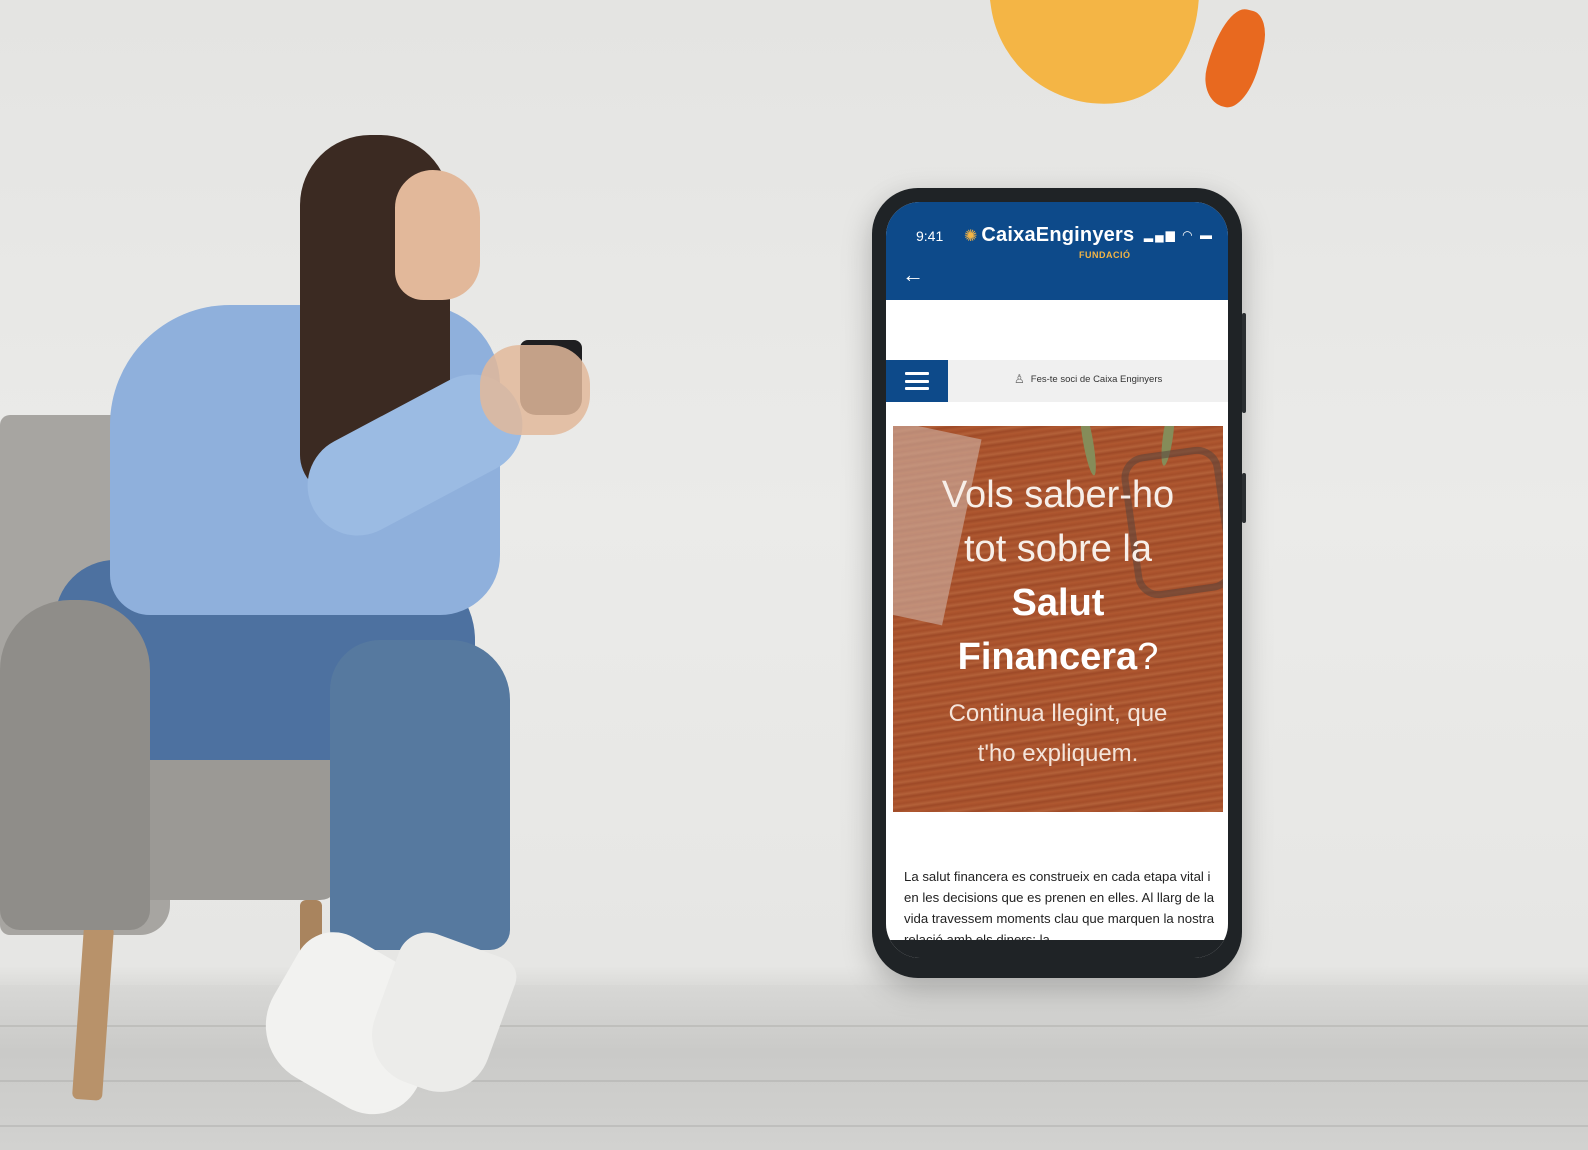  What do you see at coordinates (420, 795) in the screenshot?
I see `jeans-lower` at bounding box center [420, 795].